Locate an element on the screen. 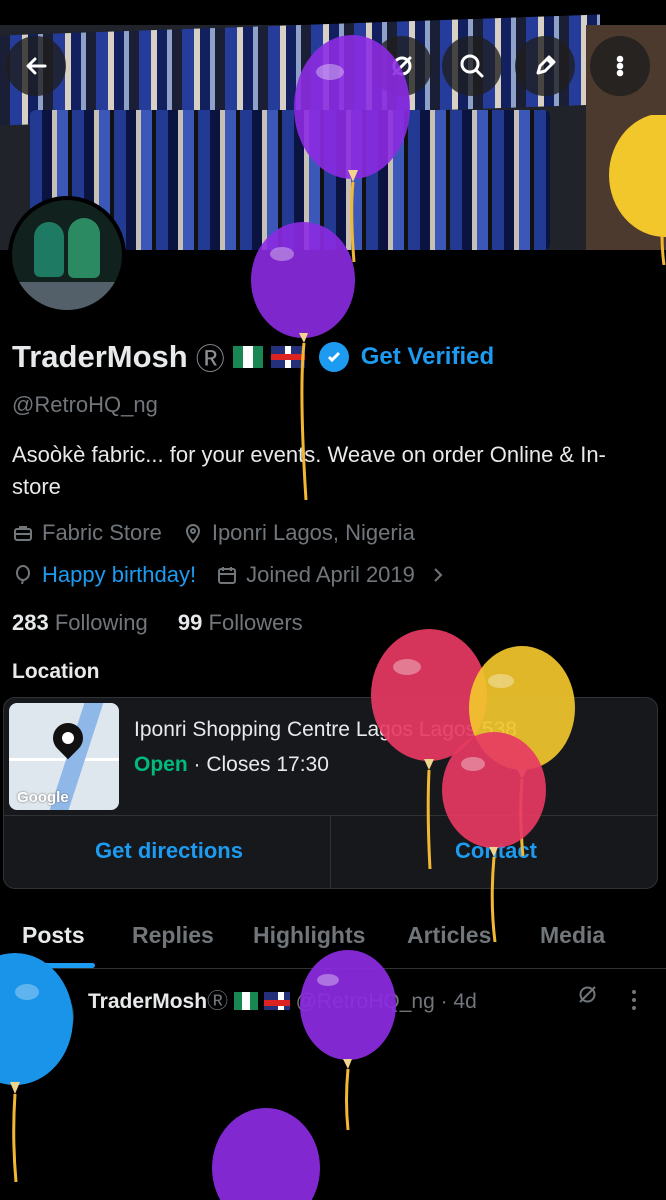 This screenshot has width=666, height=1200. blue-birthday-balloon is located at coordinates (36, 1067).